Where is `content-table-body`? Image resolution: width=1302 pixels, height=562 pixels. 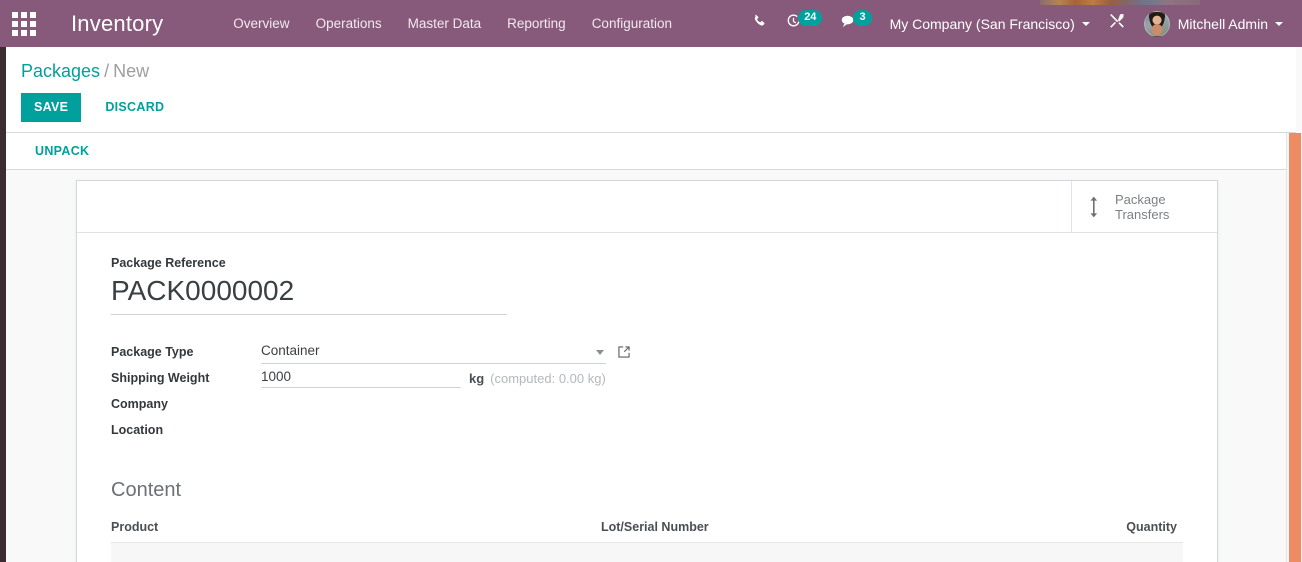
content-table-body is located at coordinates (647, 552).